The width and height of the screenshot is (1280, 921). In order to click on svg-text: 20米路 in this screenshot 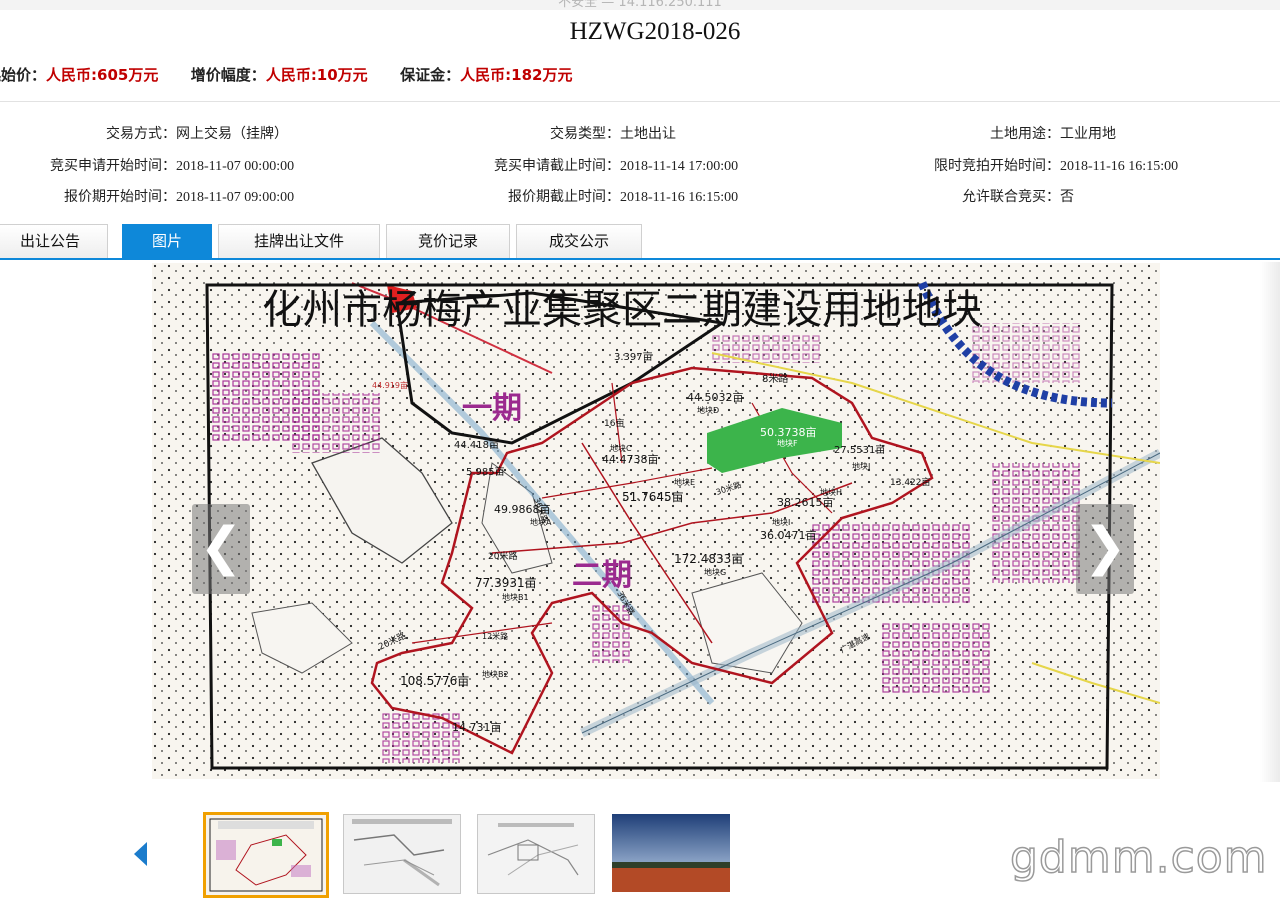, I will do `click(502, 556)`.